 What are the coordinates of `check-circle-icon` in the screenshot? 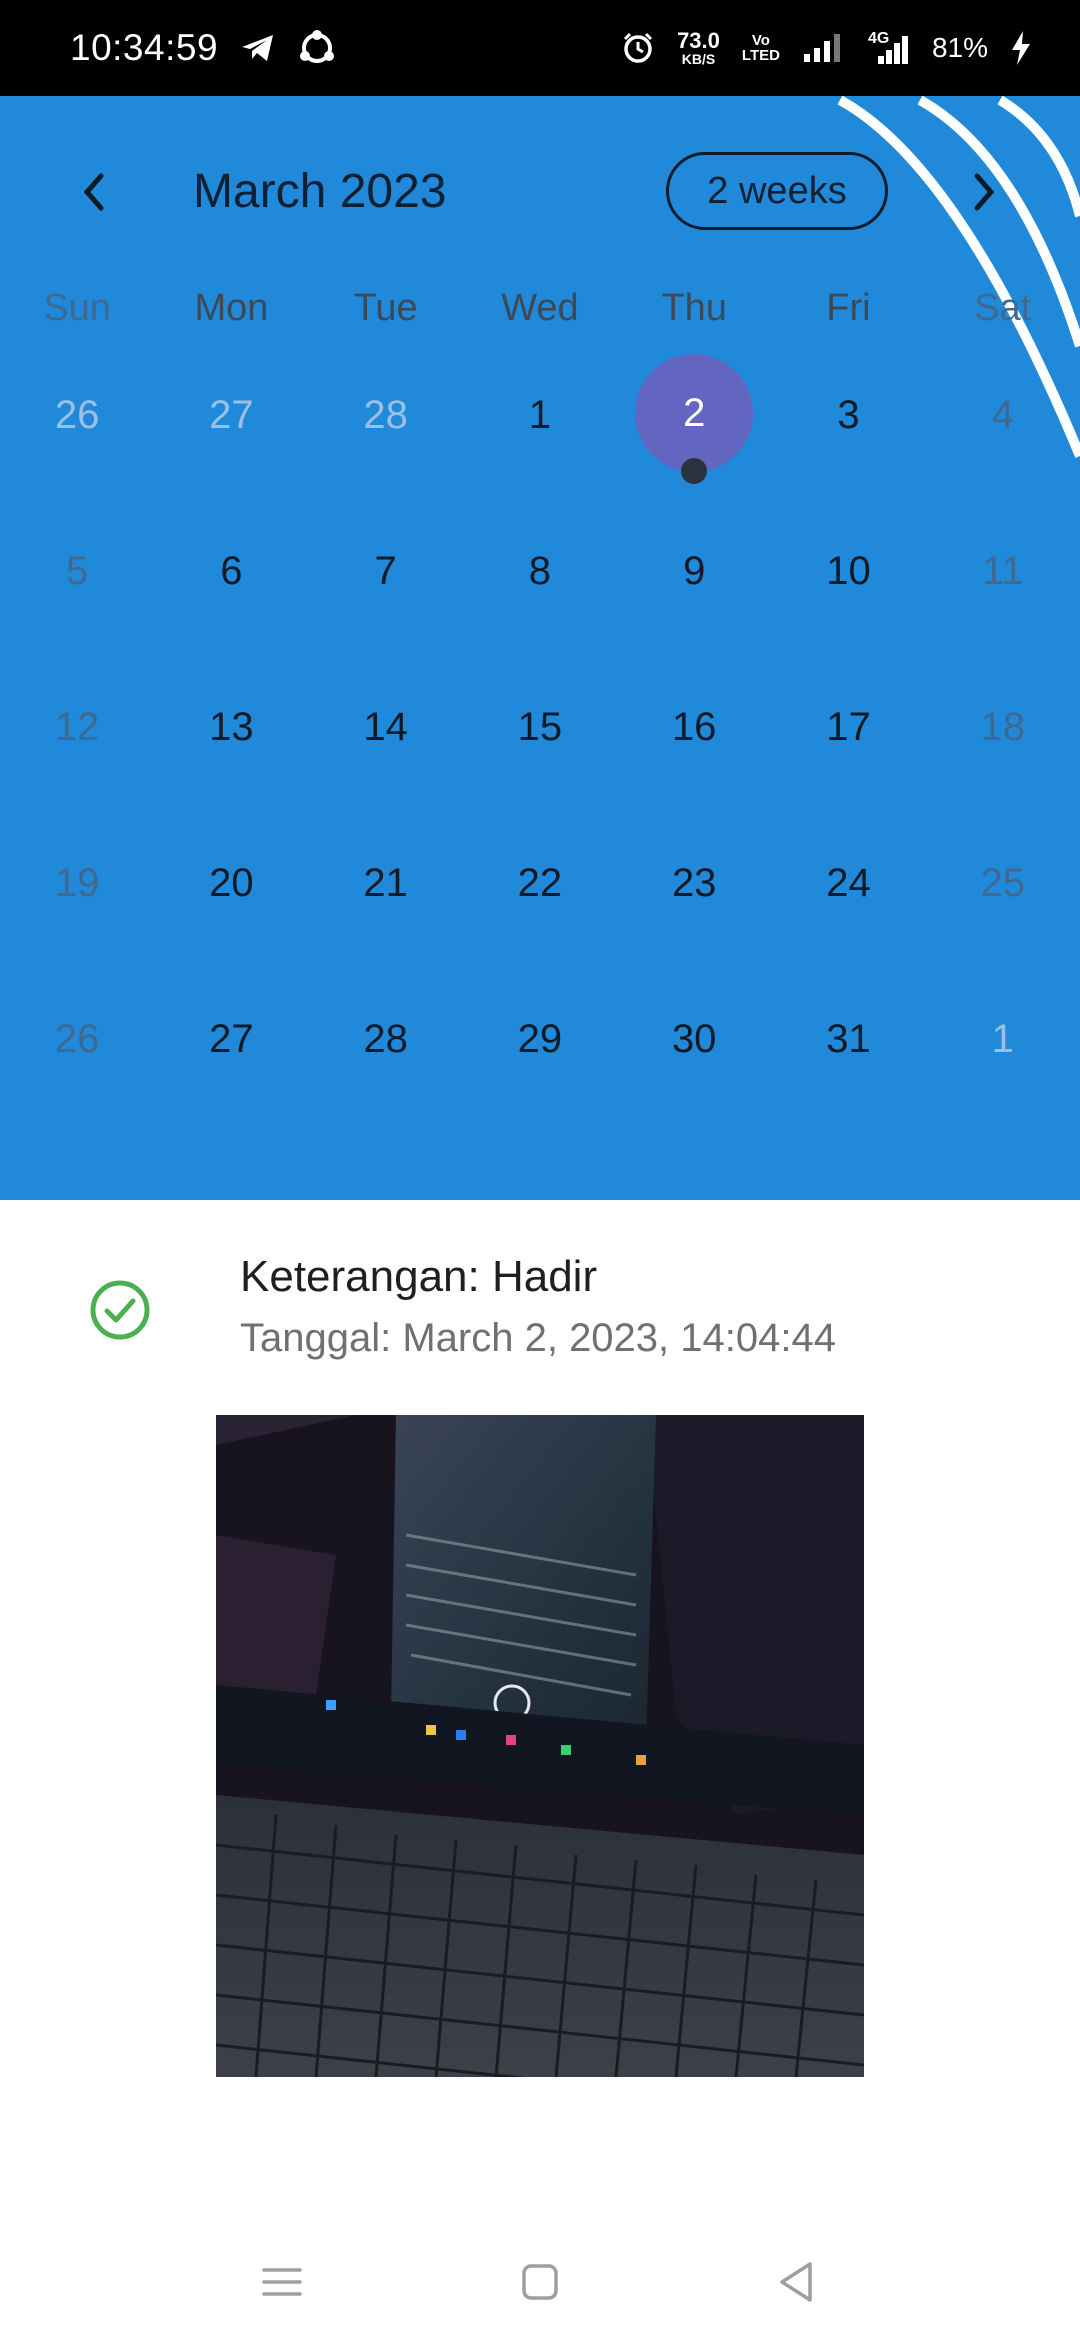 It's located at (120, 1310).